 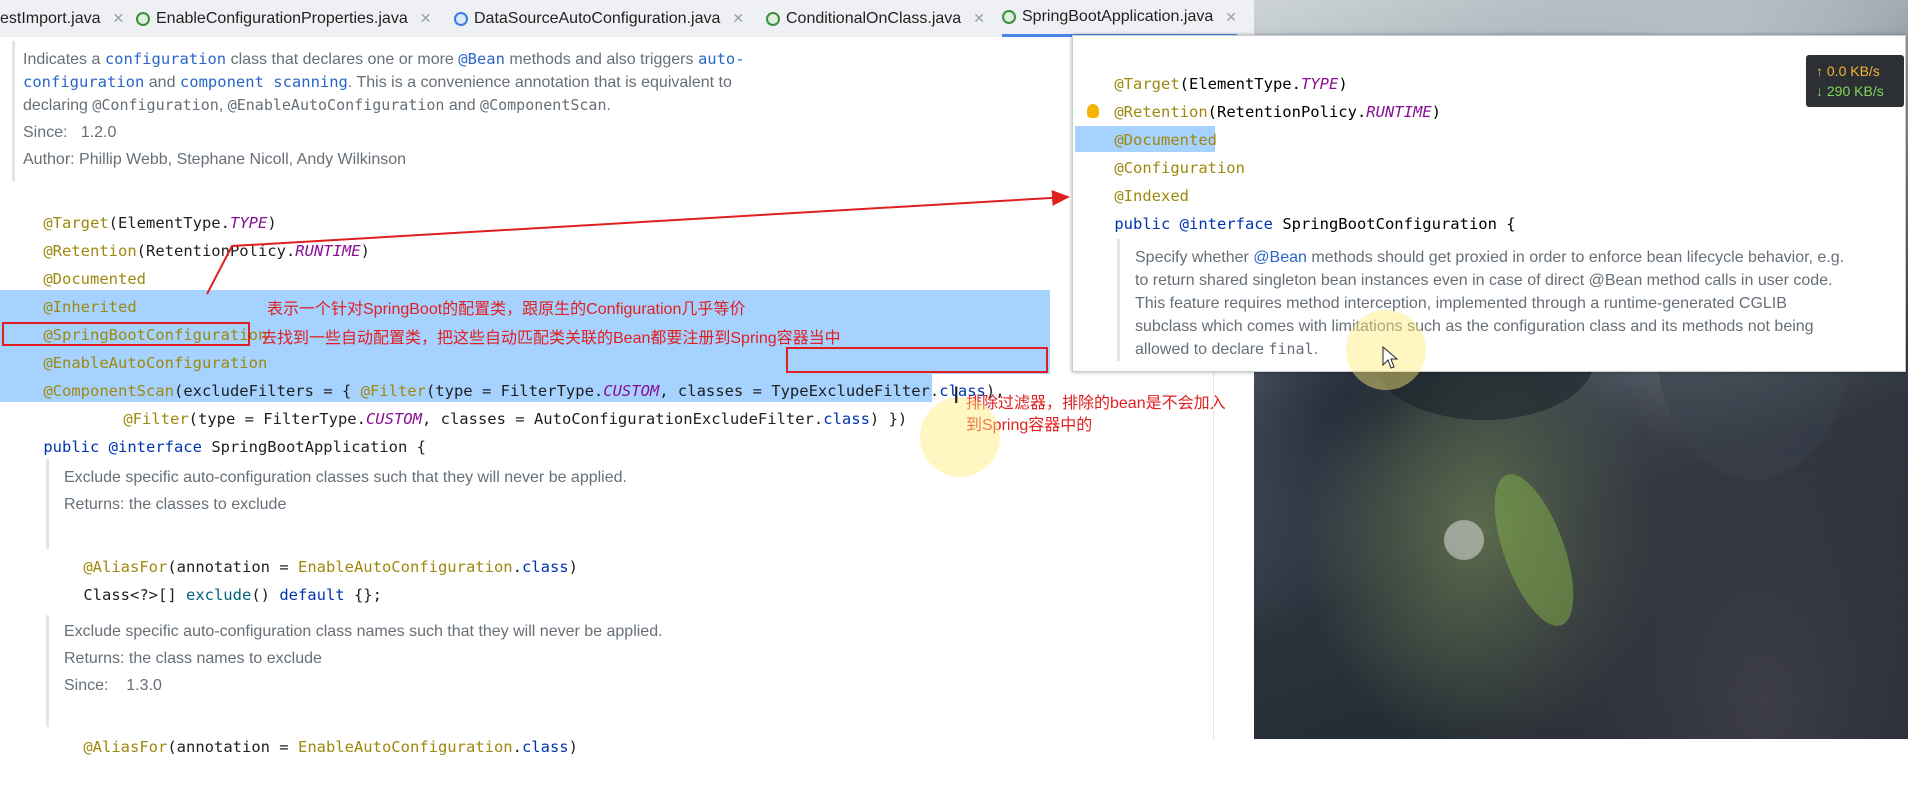 I want to click on download-speed: ↓ 290 KB/s, so click(x=1850, y=91).